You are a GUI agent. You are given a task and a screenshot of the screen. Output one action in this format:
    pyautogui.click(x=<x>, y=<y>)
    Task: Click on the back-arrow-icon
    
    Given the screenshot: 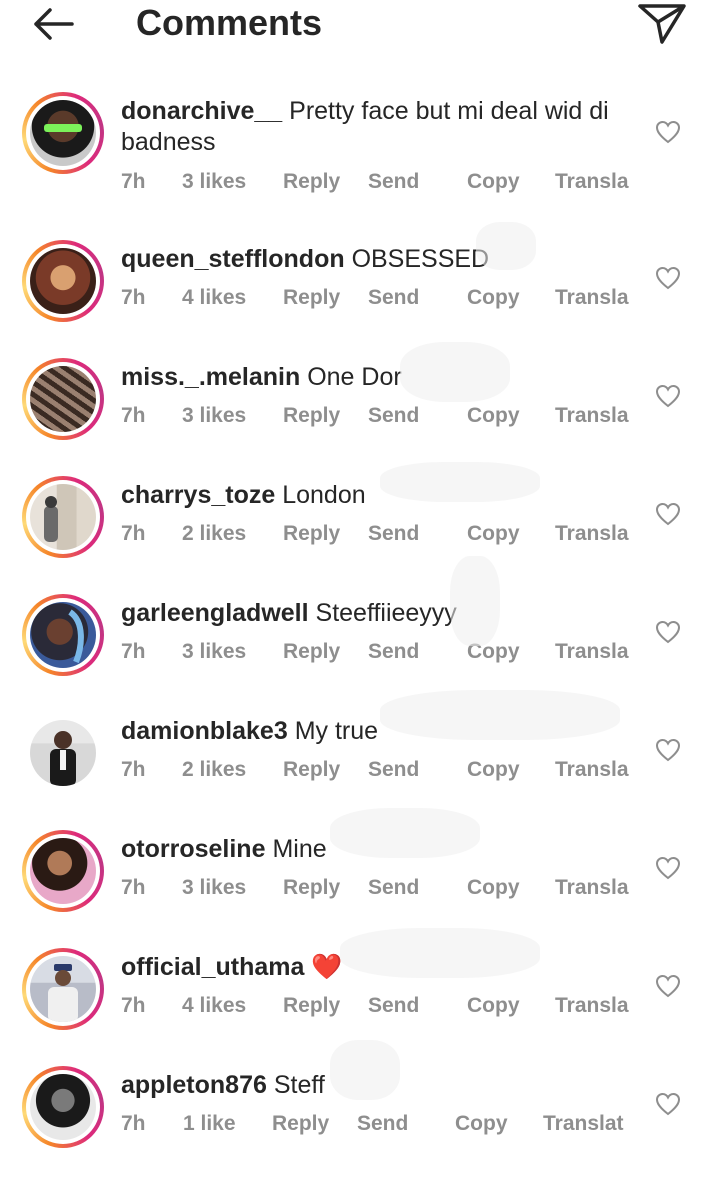 What is the action you would take?
    pyautogui.click(x=53, y=24)
    